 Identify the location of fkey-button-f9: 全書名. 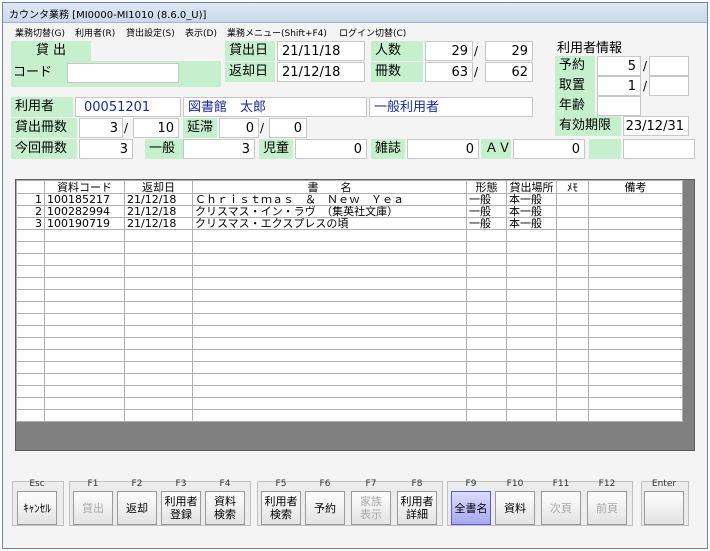
(471, 508).